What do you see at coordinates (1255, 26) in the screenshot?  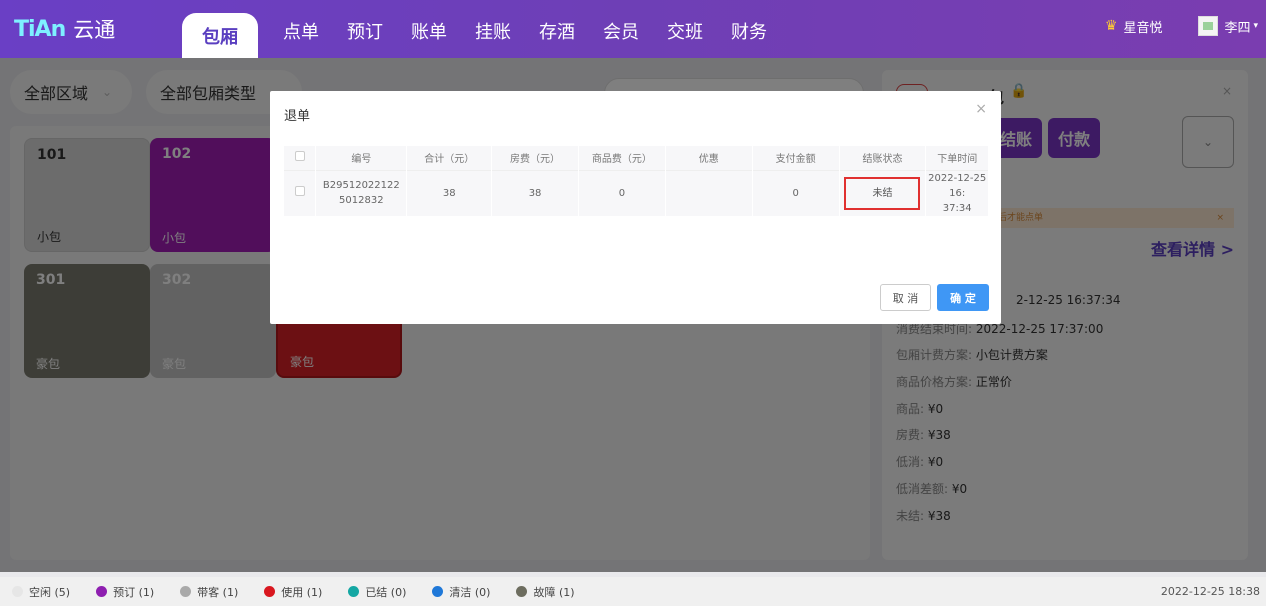 I see `chevron-down-icon: ▾` at bounding box center [1255, 26].